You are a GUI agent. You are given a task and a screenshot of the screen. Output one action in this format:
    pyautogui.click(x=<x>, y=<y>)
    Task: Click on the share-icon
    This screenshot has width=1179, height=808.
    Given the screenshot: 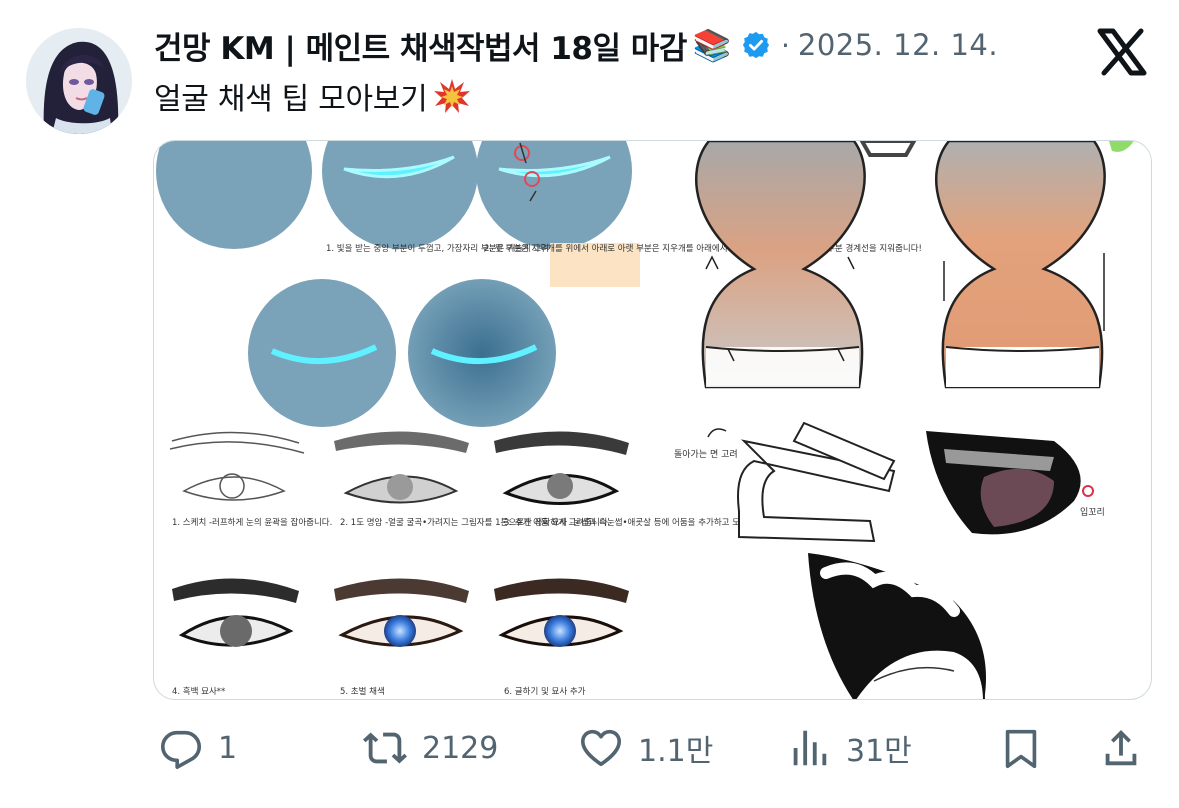 What is the action you would take?
    pyautogui.click(x=1121, y=747)
    